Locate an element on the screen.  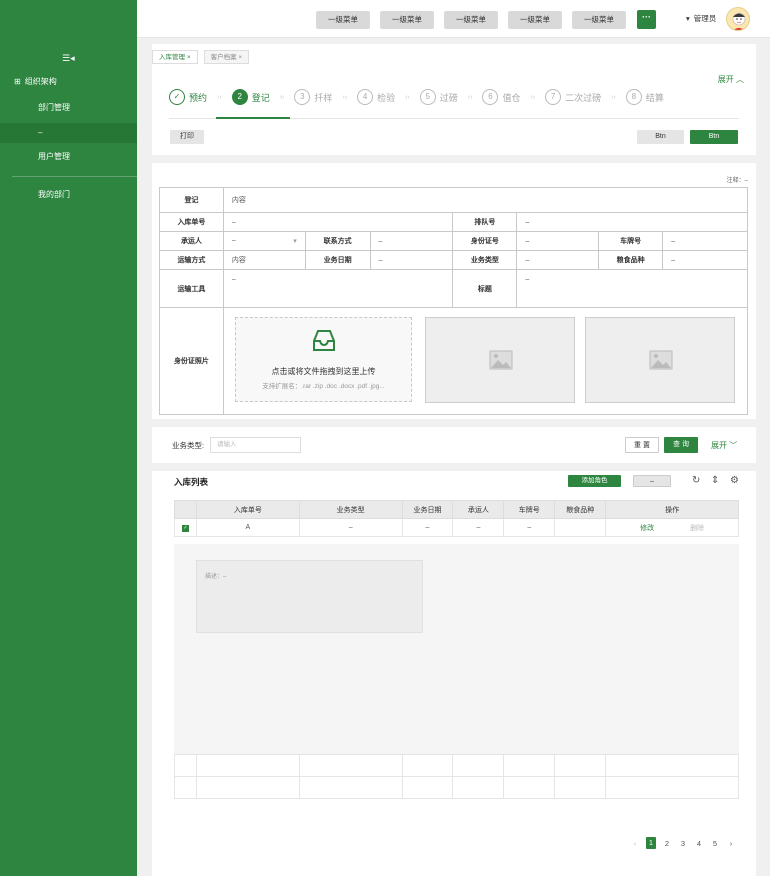
next-page-icon: › is located at coordinates (731, 843).